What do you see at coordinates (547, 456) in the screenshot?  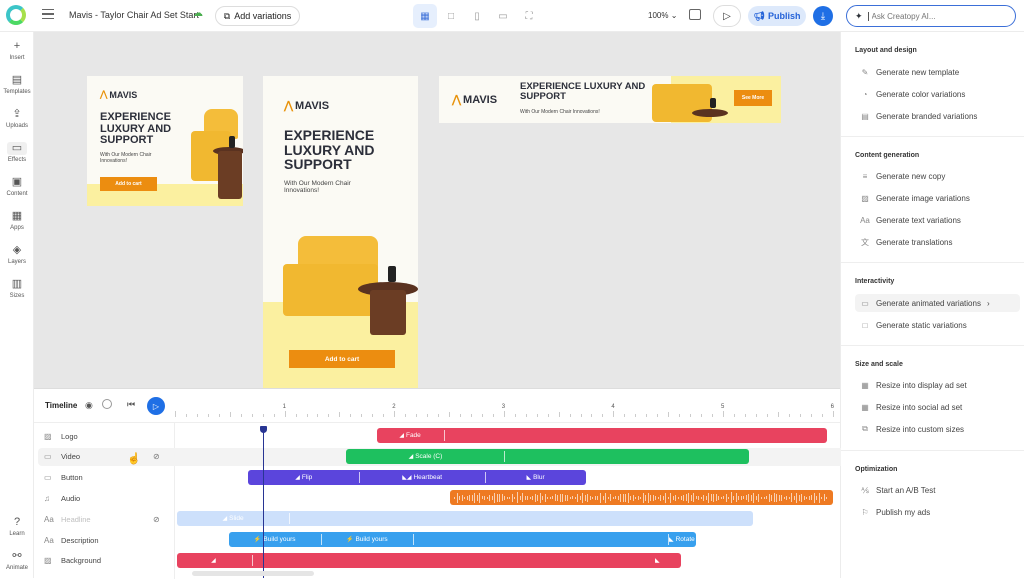 I see `animation-bar: ◢ Scale (C)` at bounding box center [547, 456].